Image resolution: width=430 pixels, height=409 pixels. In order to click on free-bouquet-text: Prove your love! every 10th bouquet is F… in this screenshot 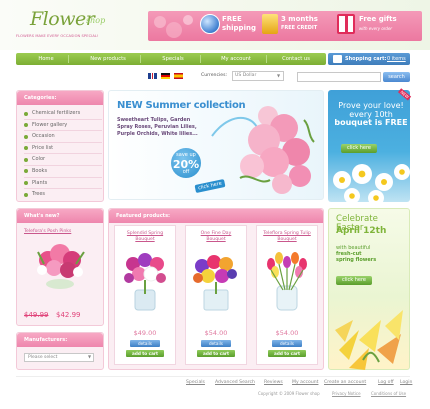, I will do `click(371, 114)`.